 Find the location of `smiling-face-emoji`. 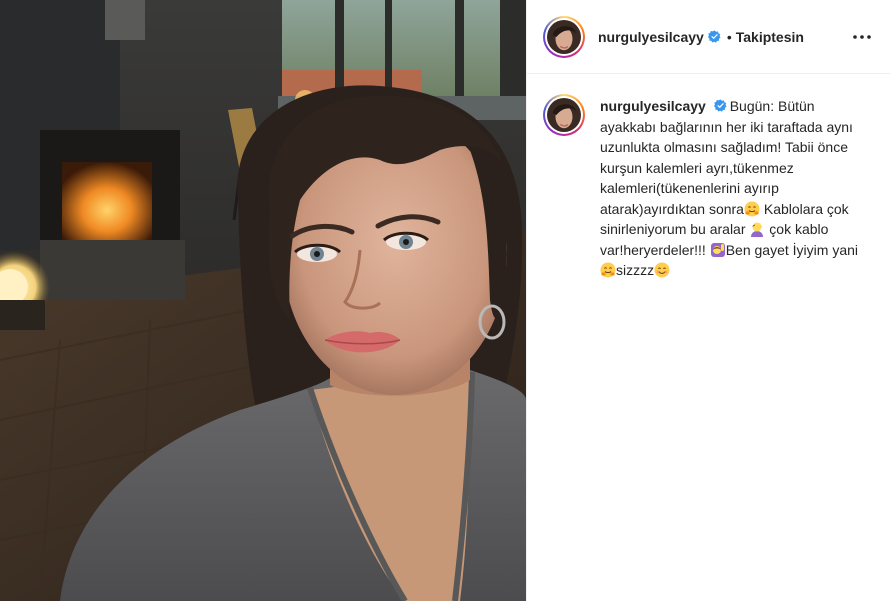

smiling-face-emoji is located at coordinates (662, 270).